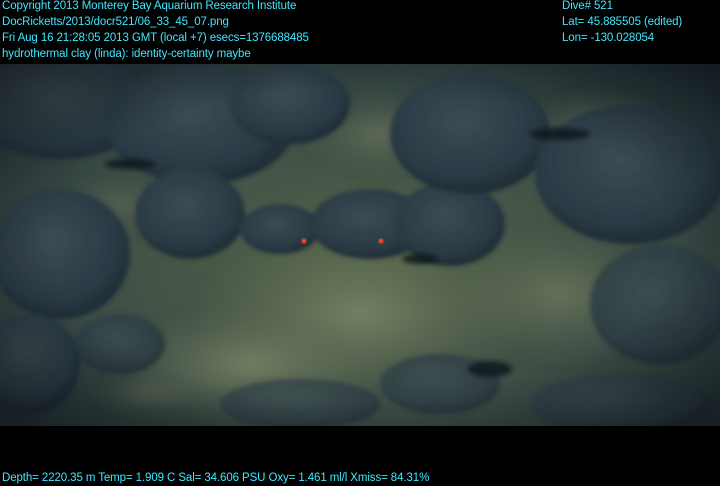 The image size is (720, 486). Describe the element at coordinates (608, 38) in the screenshot. I see `longitude-text: Lon= -130.028054` at that location.